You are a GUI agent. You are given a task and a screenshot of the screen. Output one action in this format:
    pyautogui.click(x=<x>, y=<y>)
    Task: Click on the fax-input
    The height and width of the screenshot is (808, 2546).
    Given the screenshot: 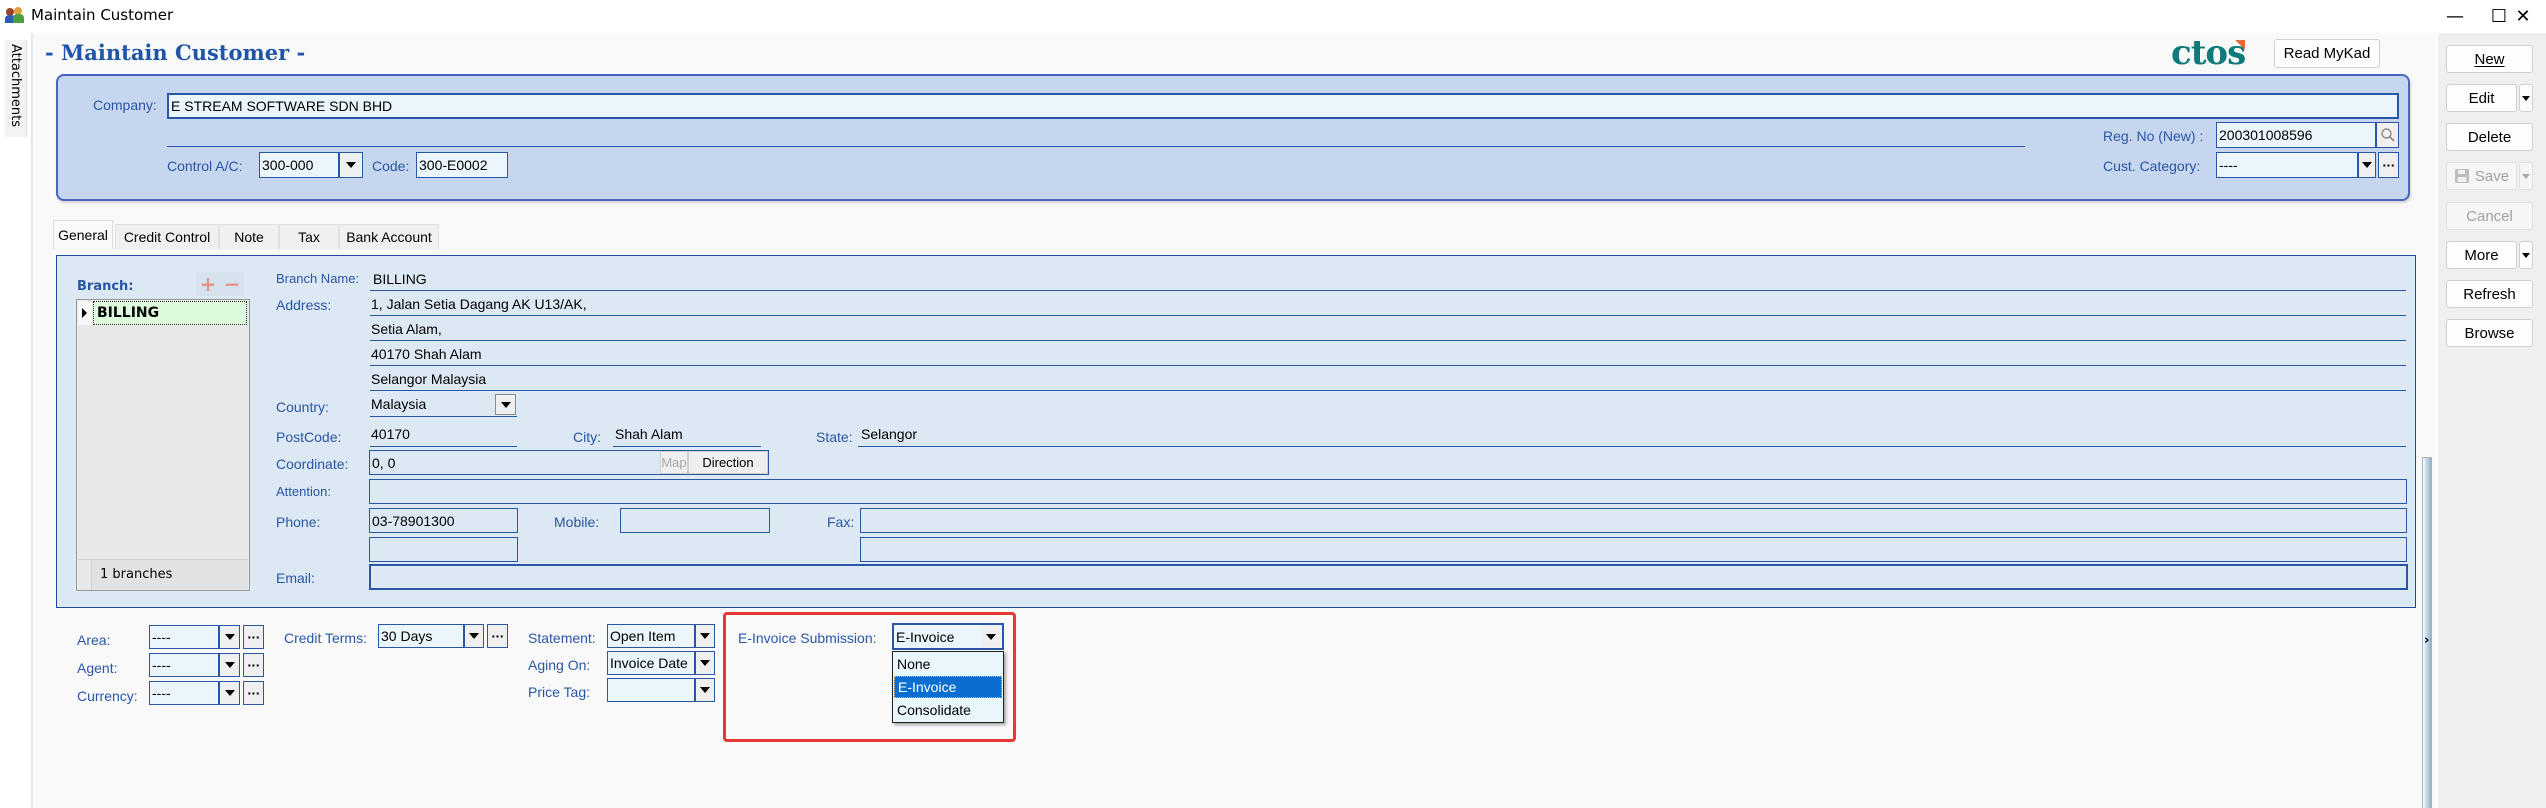 What is the action you would take?
    pyautogui.click(x=1633, y=520)
    